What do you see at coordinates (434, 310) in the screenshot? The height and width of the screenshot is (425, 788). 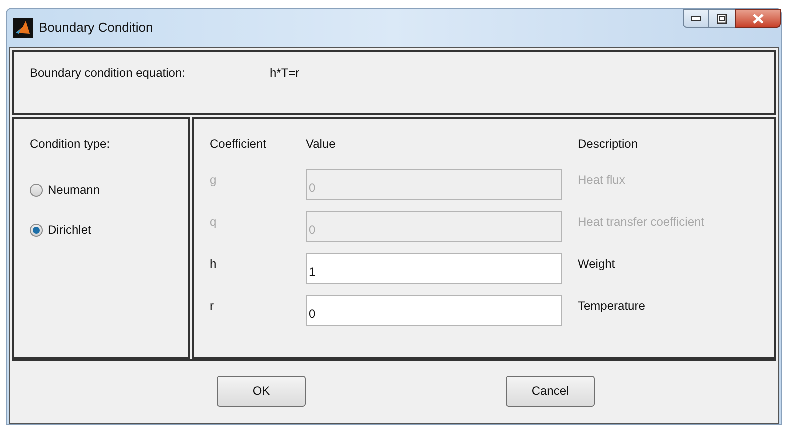 I see `value-field: 0` at bounding box center [434, 310].